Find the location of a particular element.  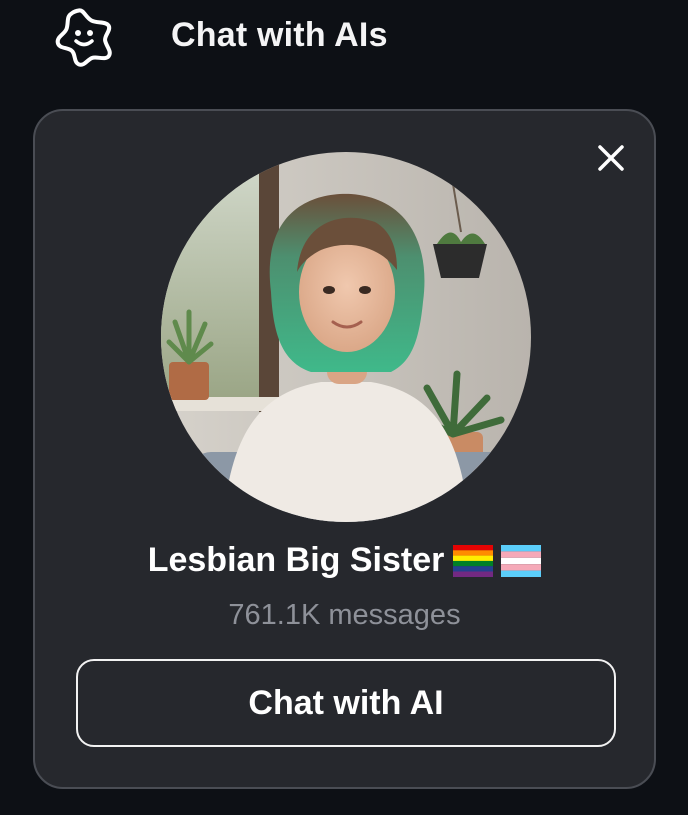

chat-with-ai-label: Chat with AI is located at coordinates (346, 702).